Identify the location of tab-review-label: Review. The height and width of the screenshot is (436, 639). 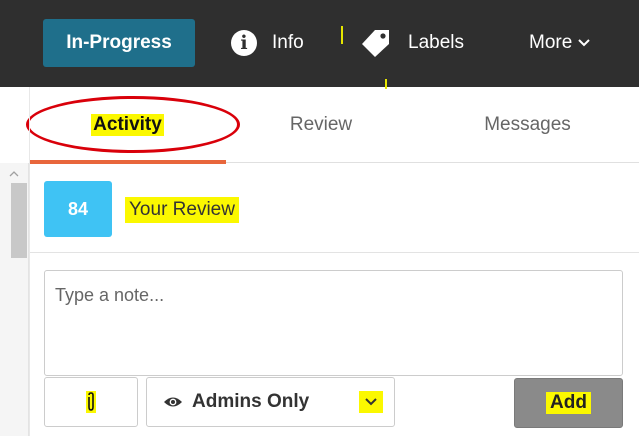
(321, 124).